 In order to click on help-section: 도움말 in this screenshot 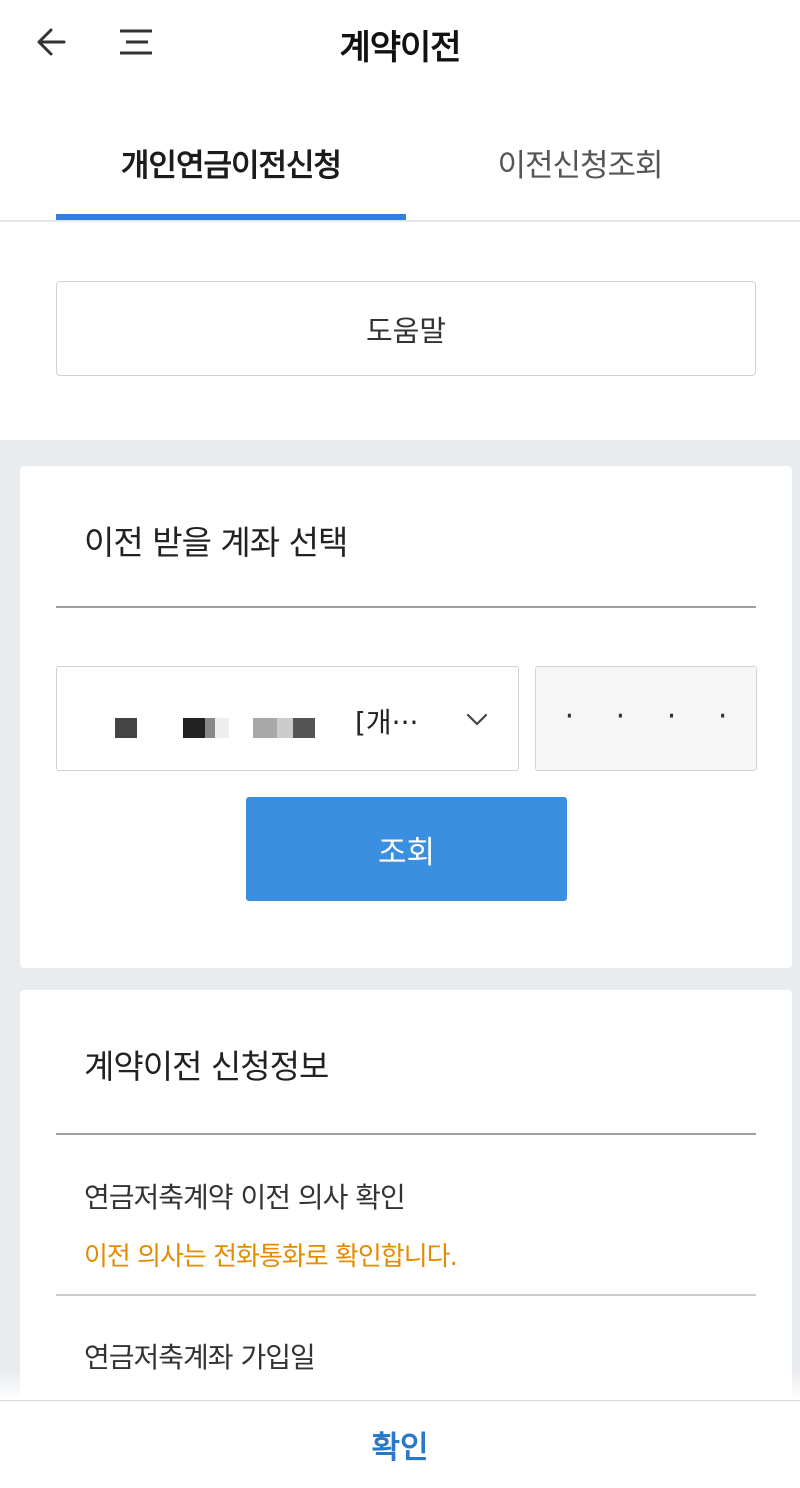, I will do `click(400, 331)`.